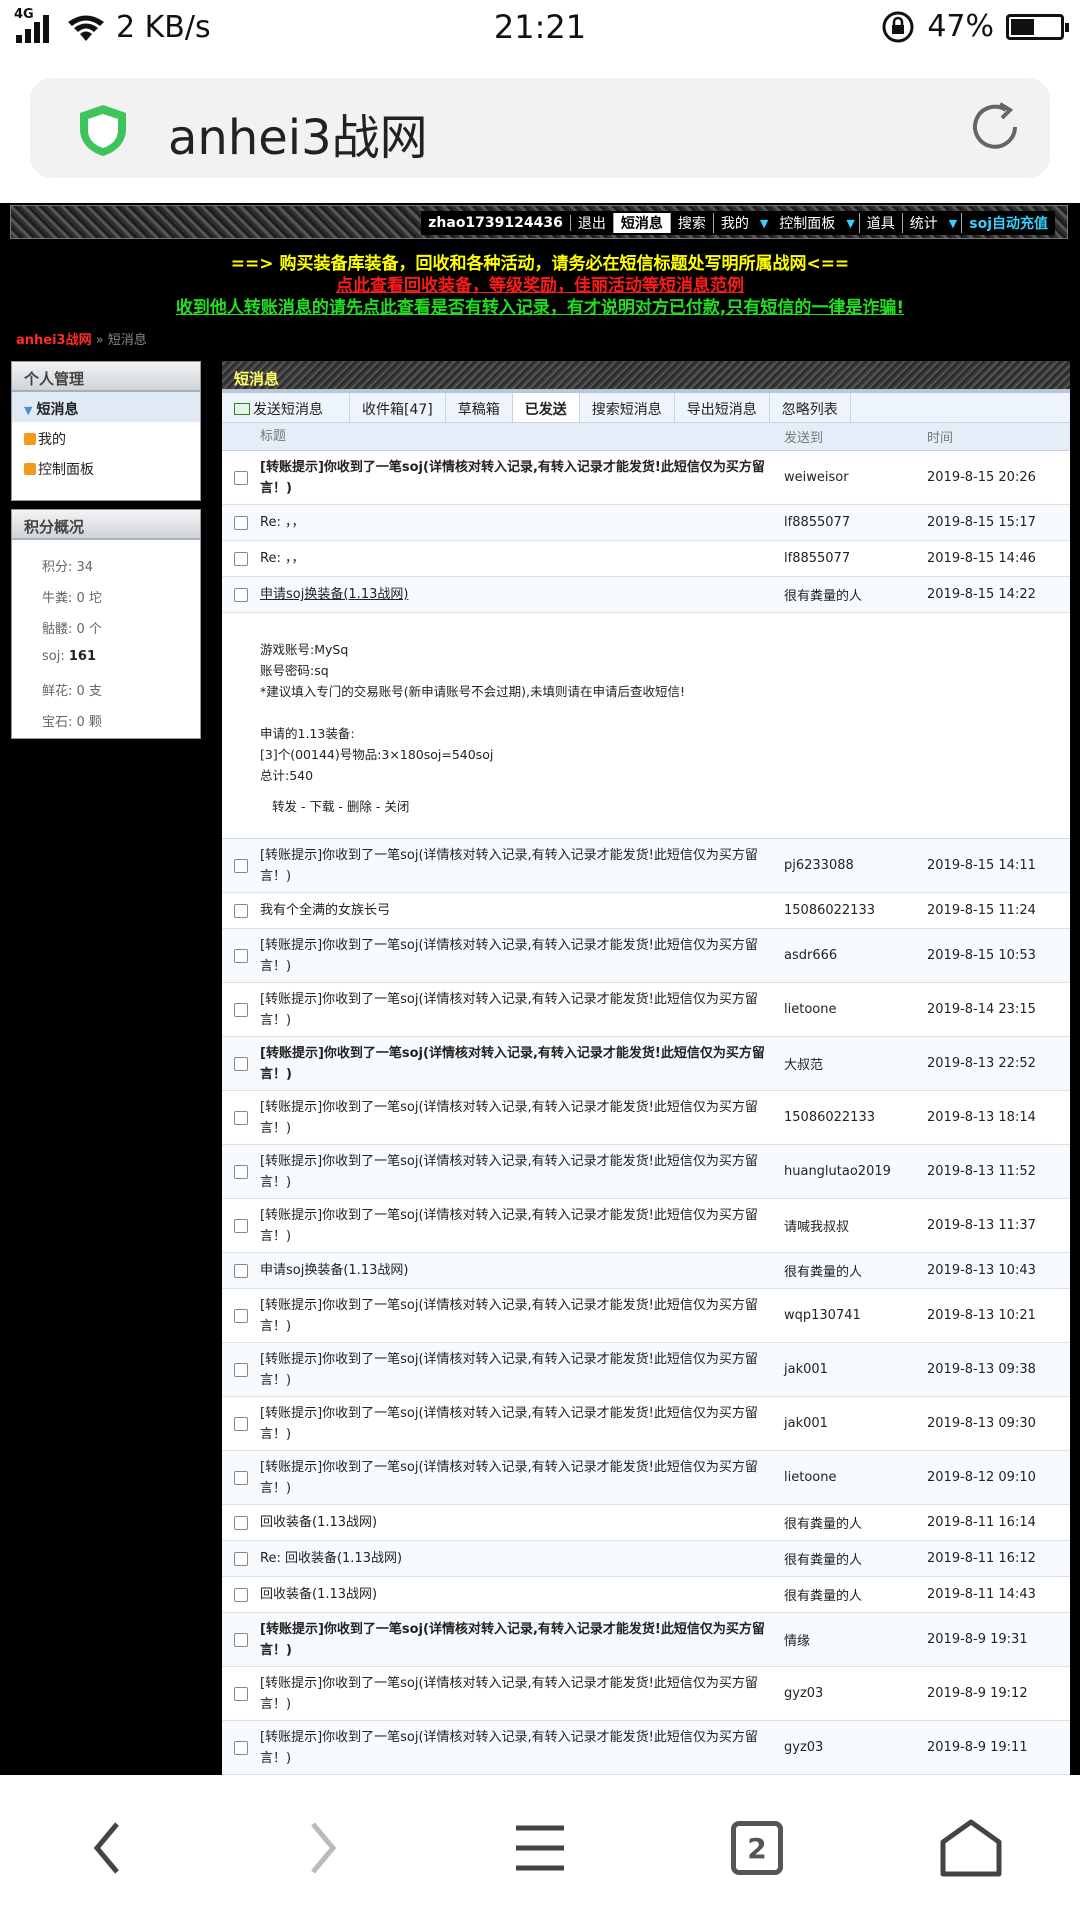 The image size is (1080, 1920). I want to click on address-bar: anhei3战网, so click(540, 128).